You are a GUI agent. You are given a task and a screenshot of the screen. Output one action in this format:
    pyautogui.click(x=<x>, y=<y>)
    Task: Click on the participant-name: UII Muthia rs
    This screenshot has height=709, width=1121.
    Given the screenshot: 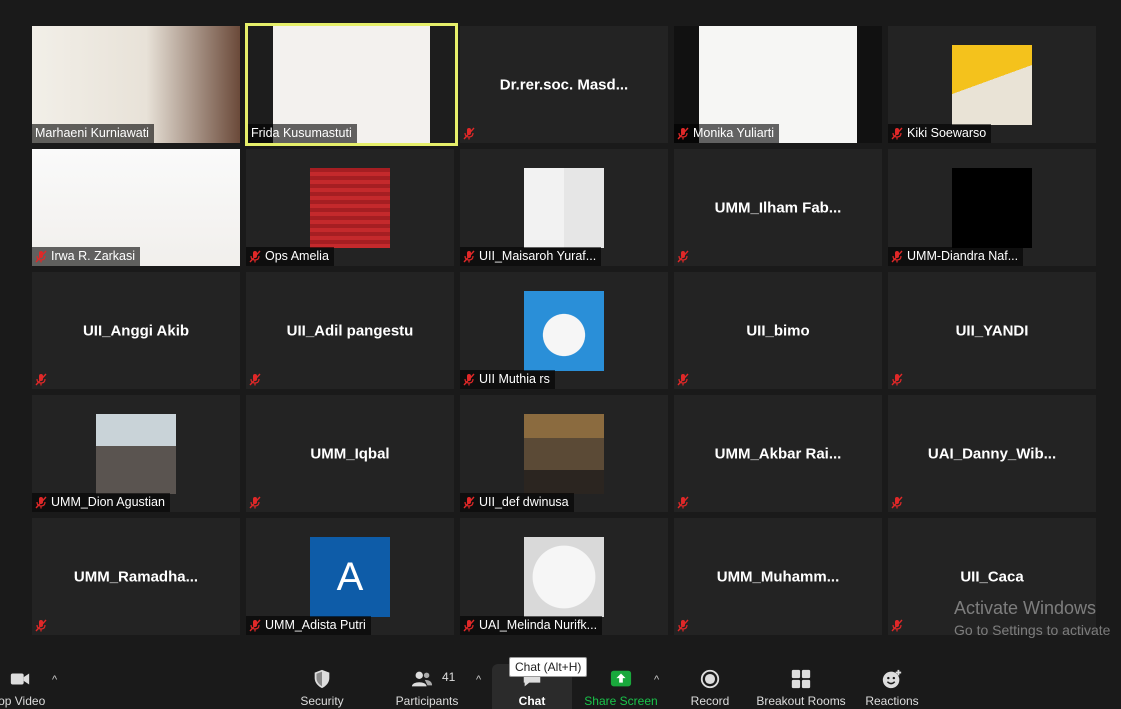 What is the action you would take?
    pyautogui.click(x=514, y=379)
    